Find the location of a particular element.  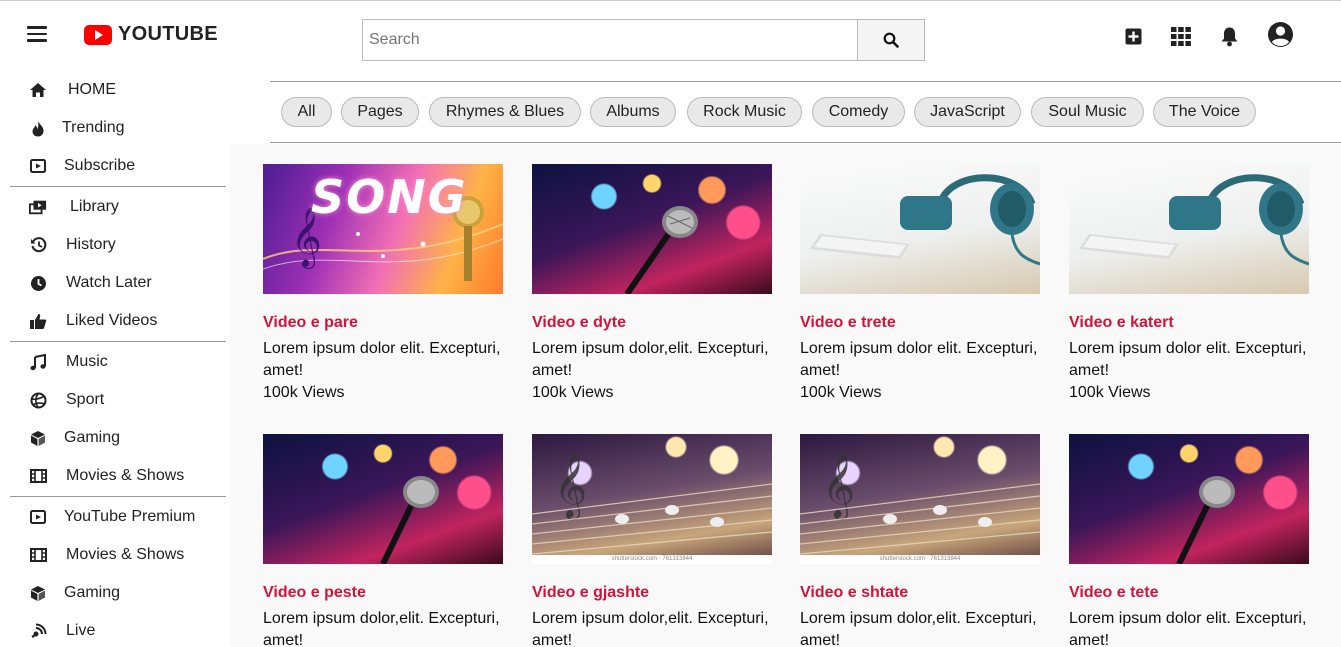

thumbnail-song-text: SONG is located at coordinates (389, 197).